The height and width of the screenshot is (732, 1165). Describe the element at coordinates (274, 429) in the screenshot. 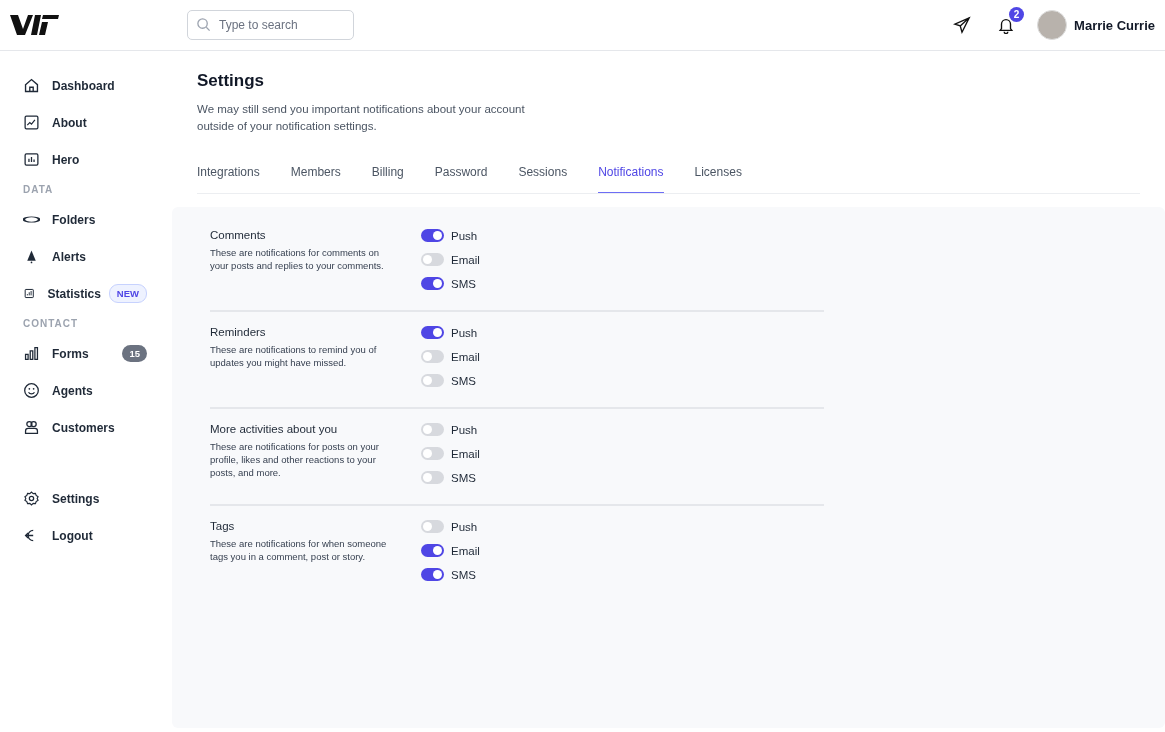

I see `section-title: More activities about you` at that location.